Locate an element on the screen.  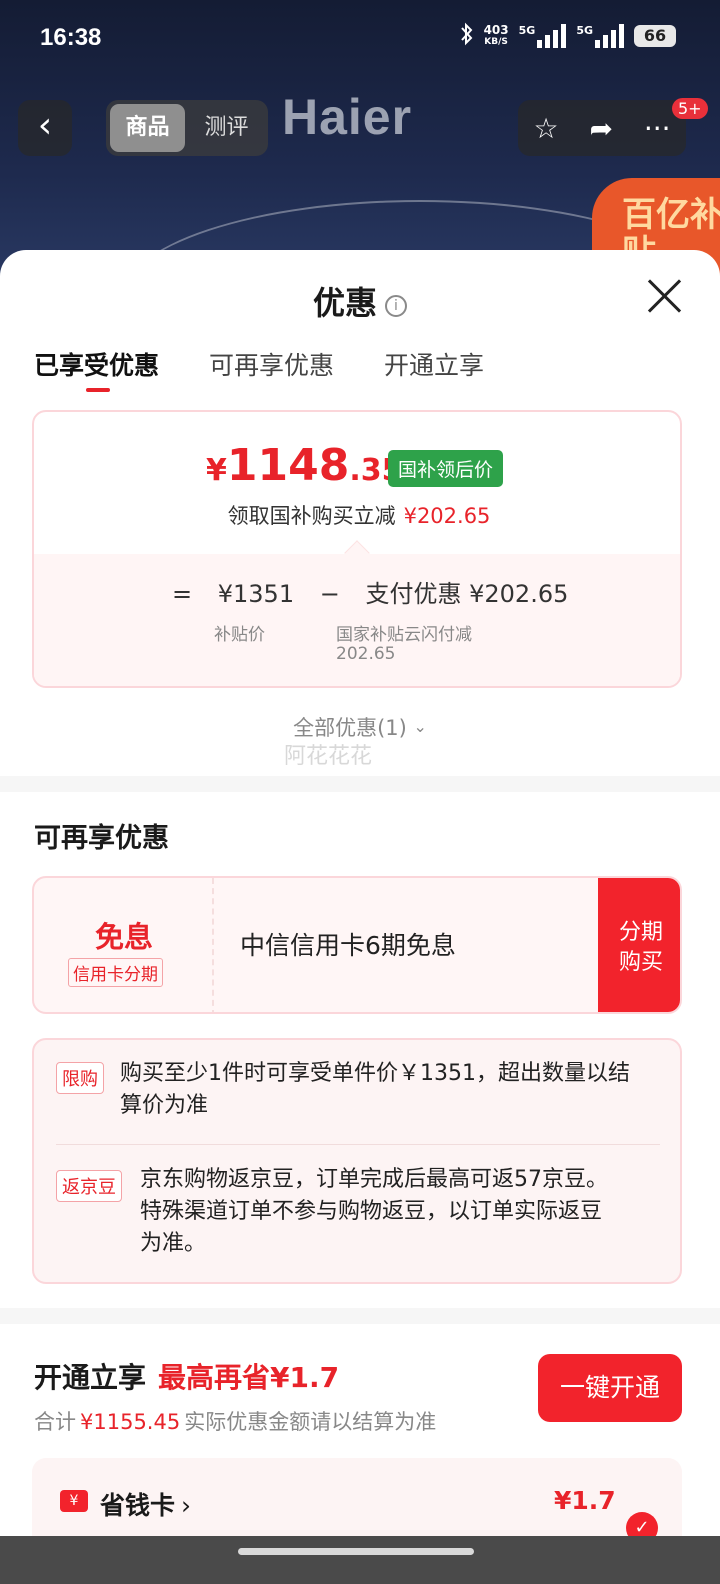
installment-buy-button: 分期 购买 is located at coordinates (639, 945).